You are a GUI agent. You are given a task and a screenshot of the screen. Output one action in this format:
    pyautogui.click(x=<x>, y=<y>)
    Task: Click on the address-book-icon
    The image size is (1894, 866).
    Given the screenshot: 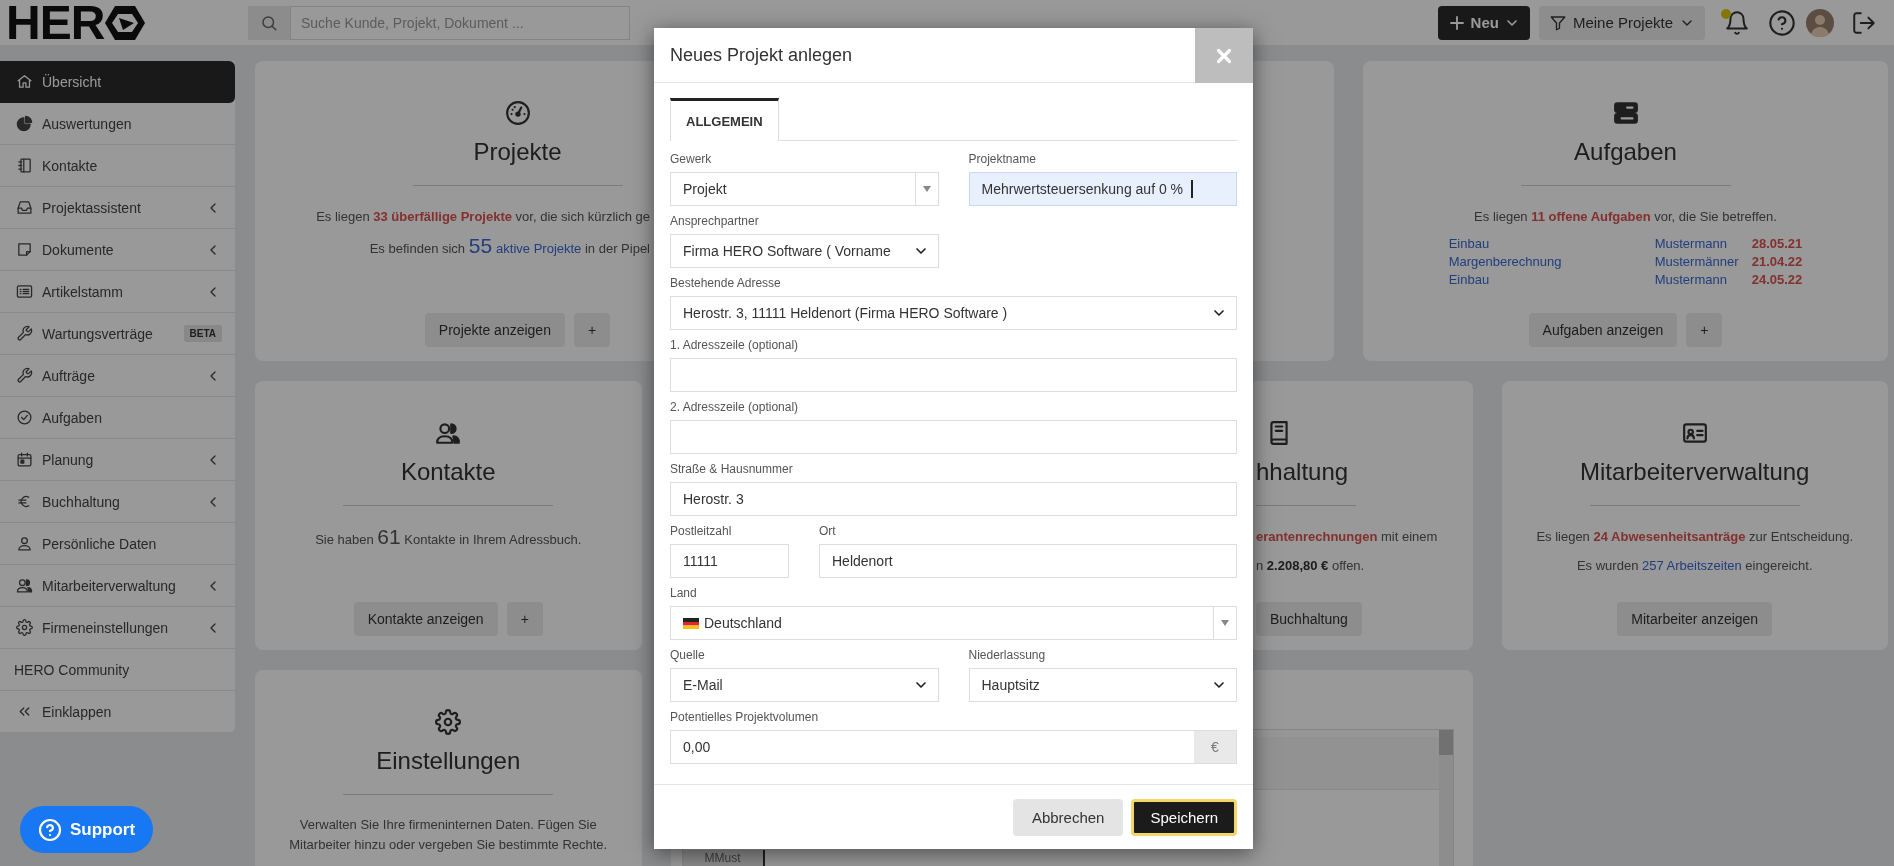 What is the action you would take?
    pyautogui.click(x=24, y=165)
    